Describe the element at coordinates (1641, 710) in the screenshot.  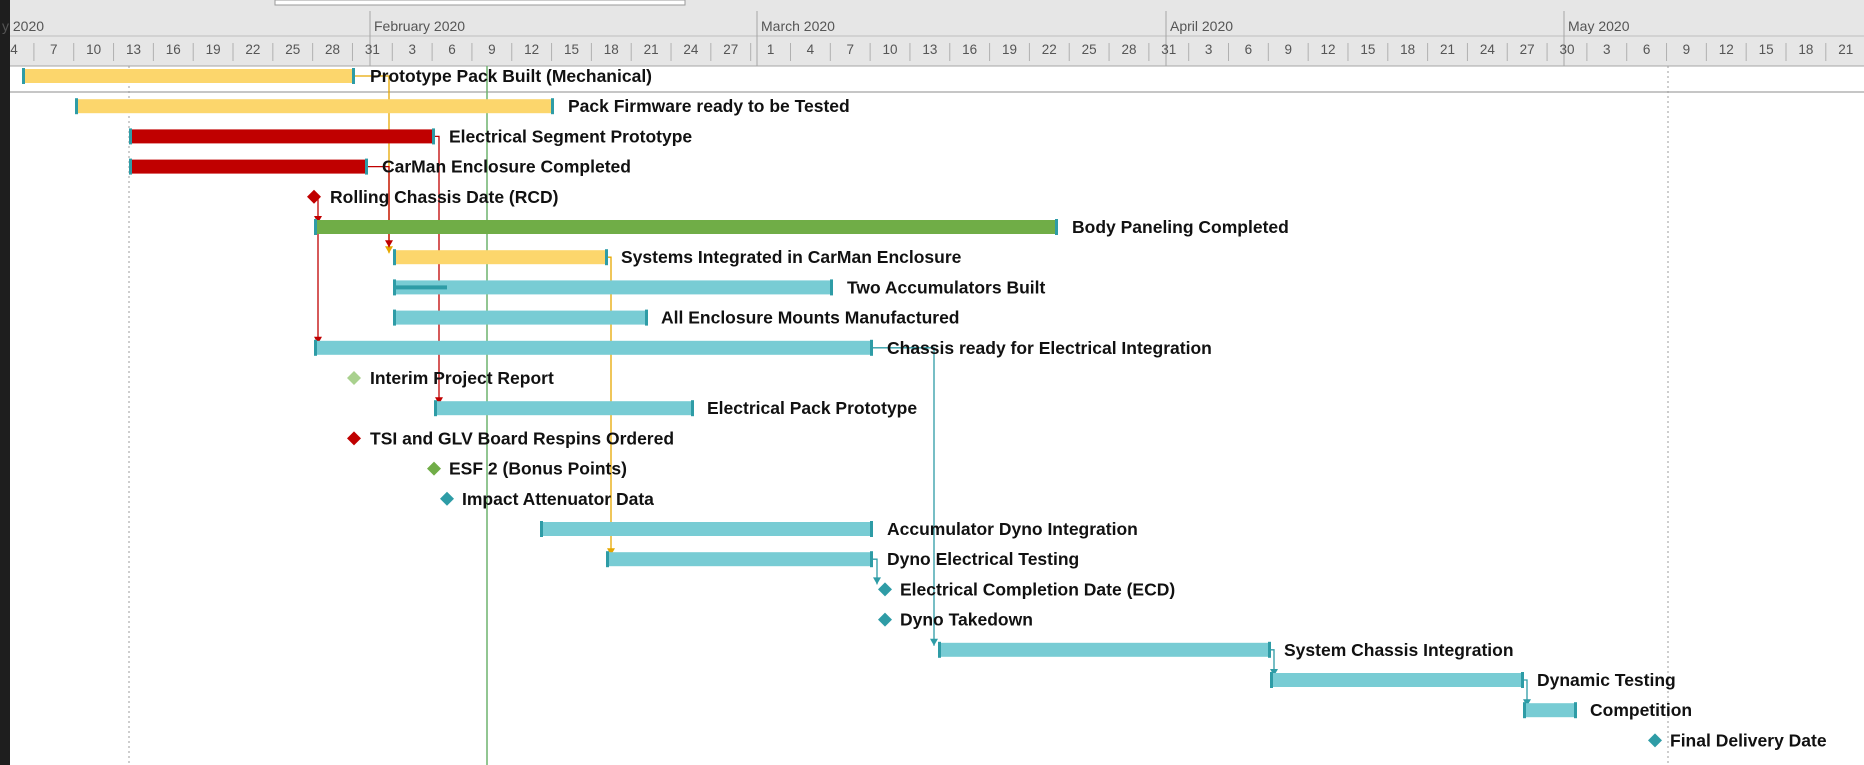
I see `task-label: Competition` at that location.